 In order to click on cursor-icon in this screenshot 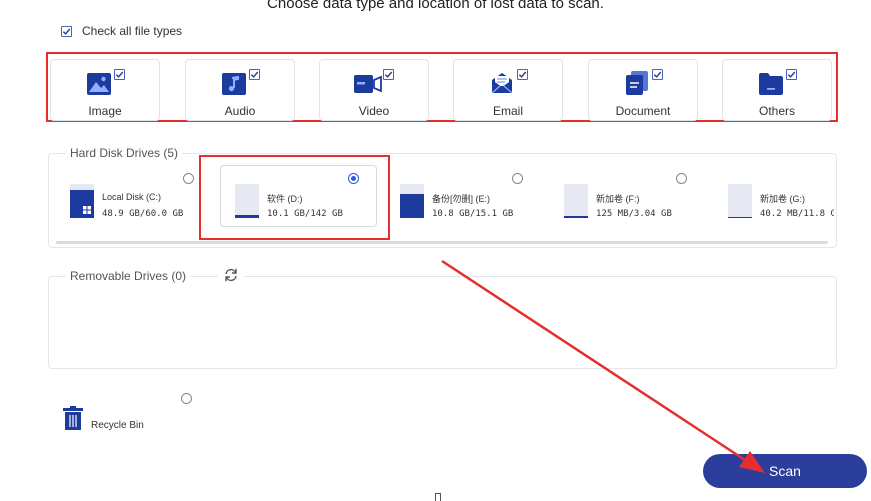, I will do `click(438, 497)`.